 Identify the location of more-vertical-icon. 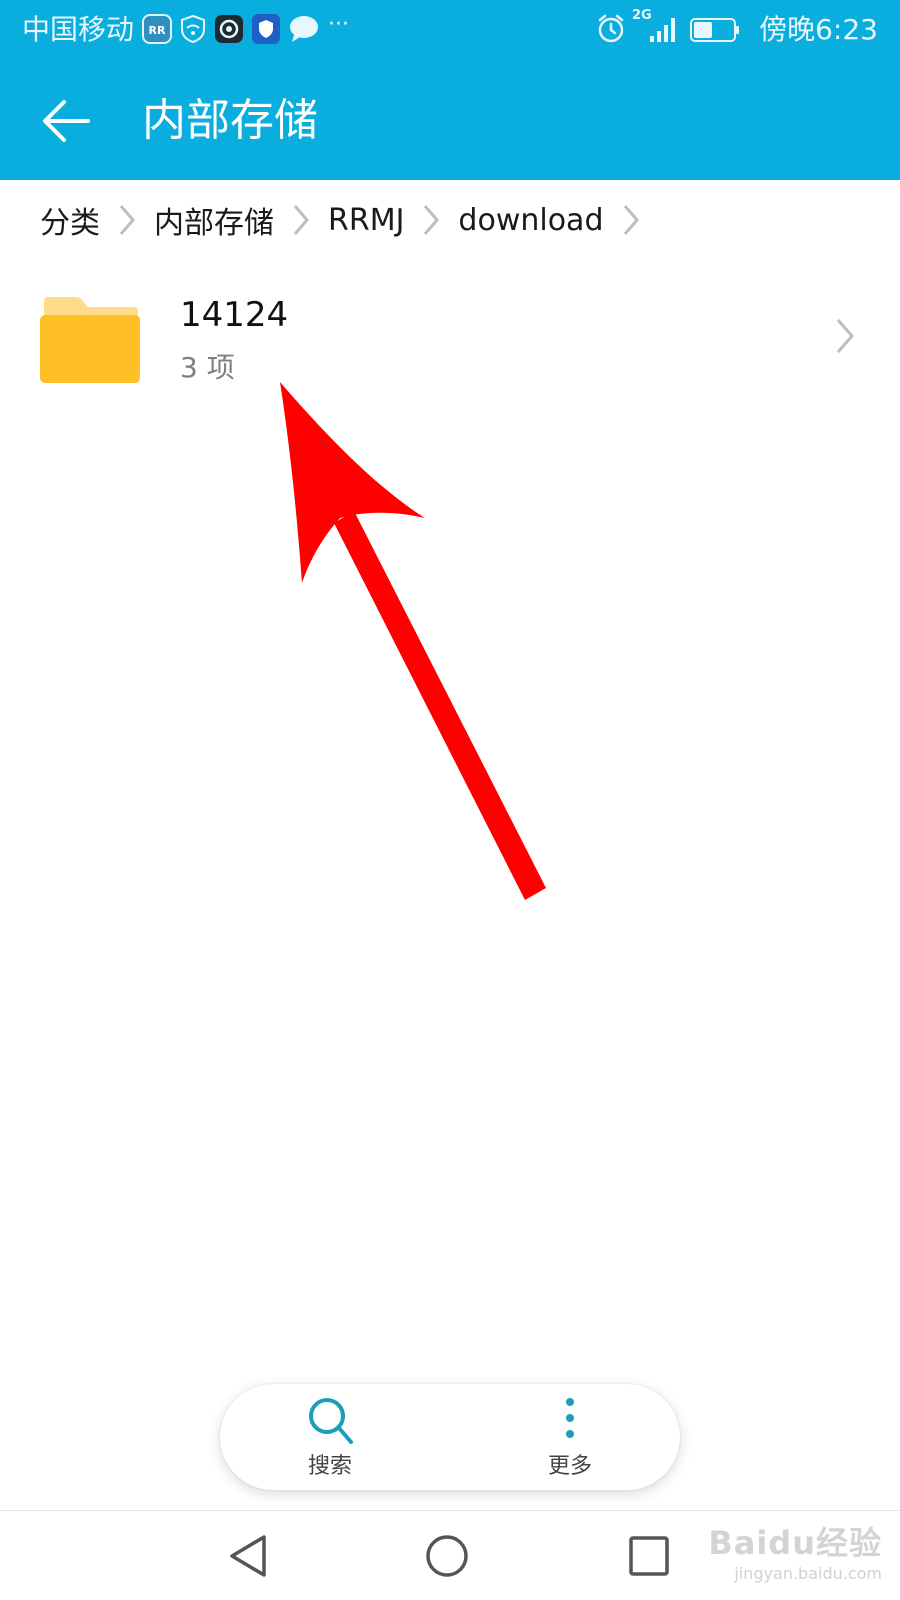
(570, 1420).